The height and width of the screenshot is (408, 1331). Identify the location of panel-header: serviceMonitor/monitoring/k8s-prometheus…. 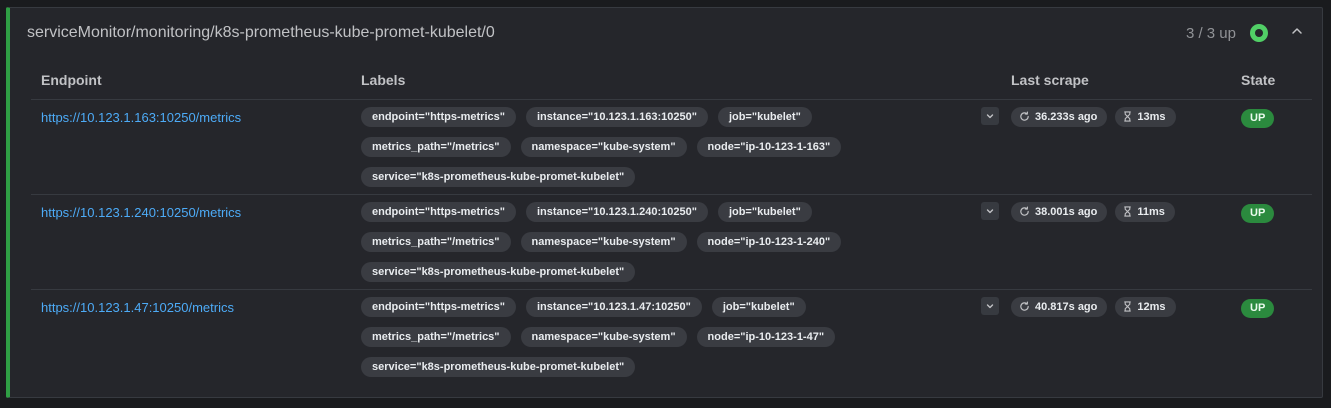
(666, 33).